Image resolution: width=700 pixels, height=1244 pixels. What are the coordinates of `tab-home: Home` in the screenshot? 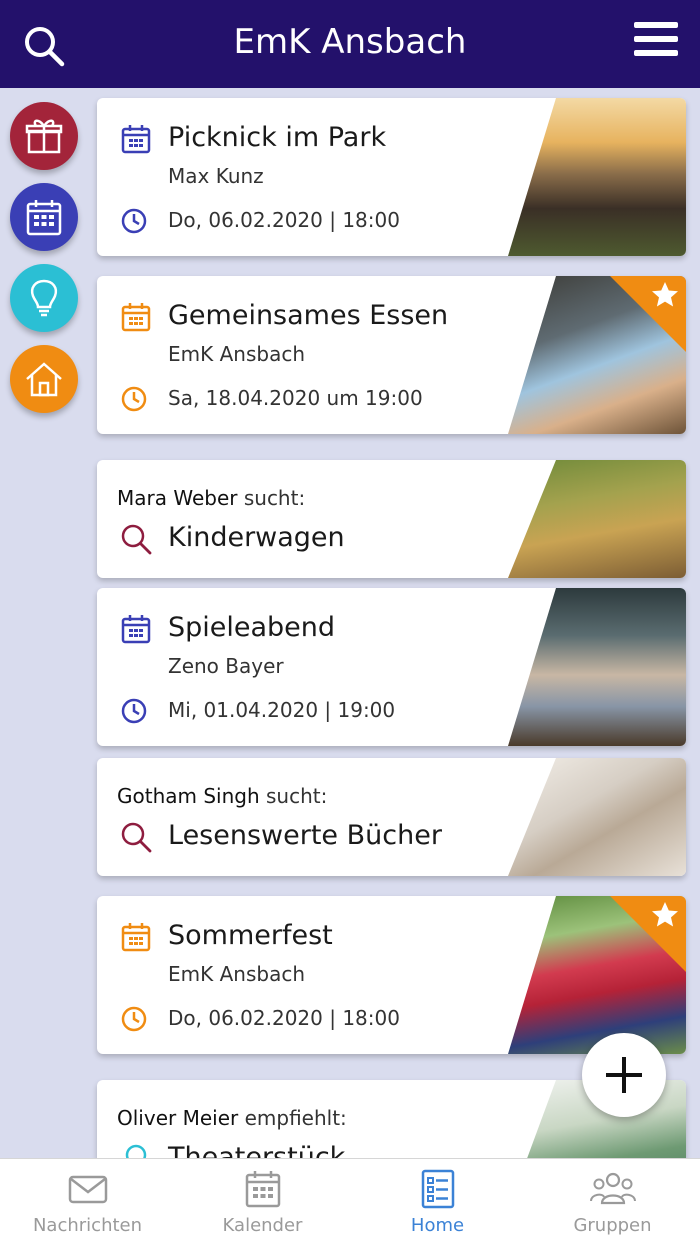 It's located at (437, 1201).